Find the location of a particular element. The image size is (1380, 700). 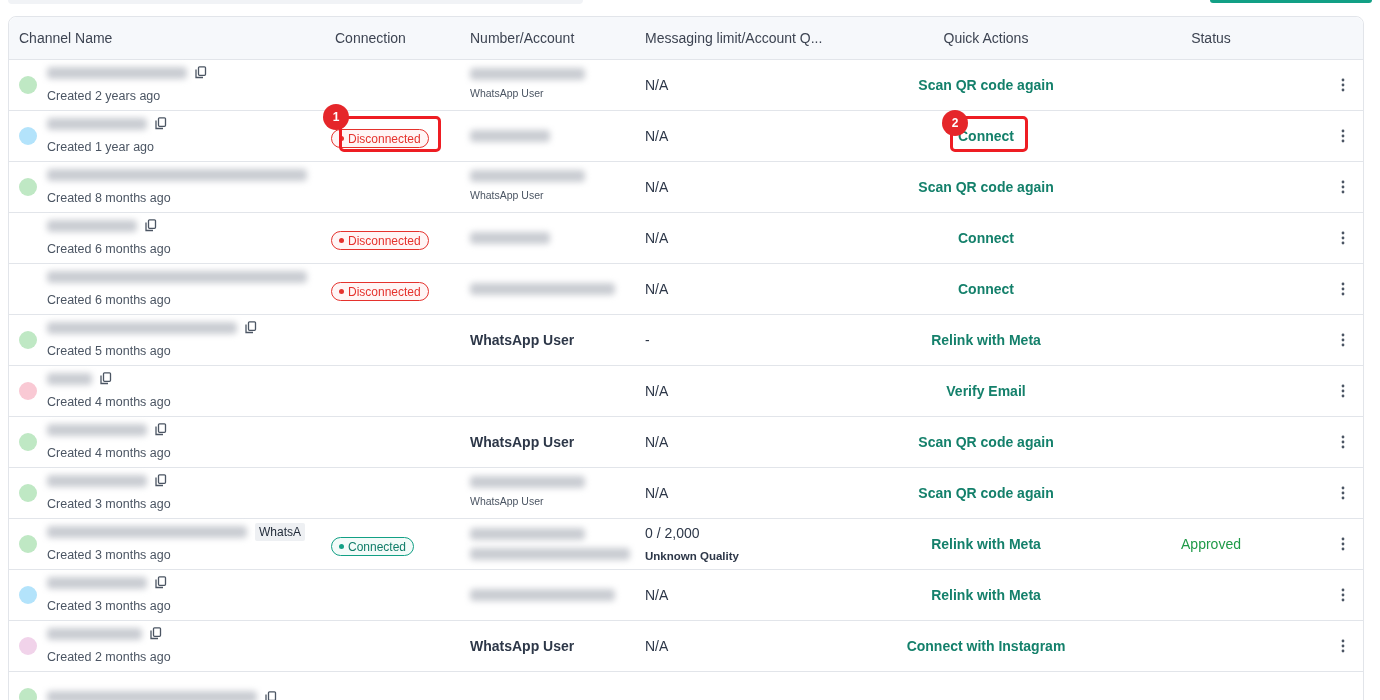

quick-action-link: Connect with Instagram is located at coordinates (986, 646).